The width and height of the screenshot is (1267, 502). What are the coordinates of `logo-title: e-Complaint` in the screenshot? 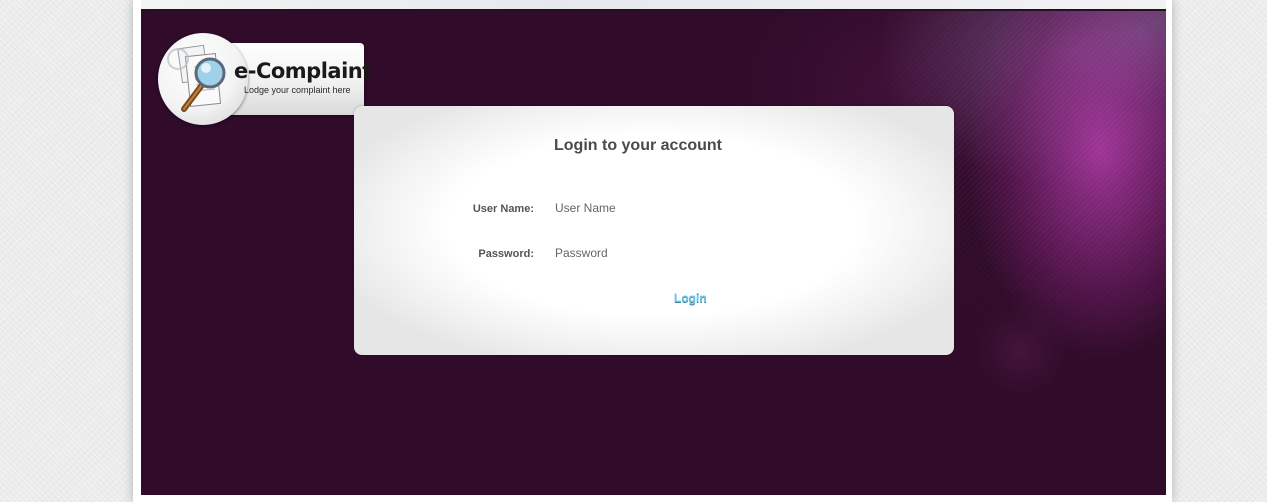 It's located at (303, 71).